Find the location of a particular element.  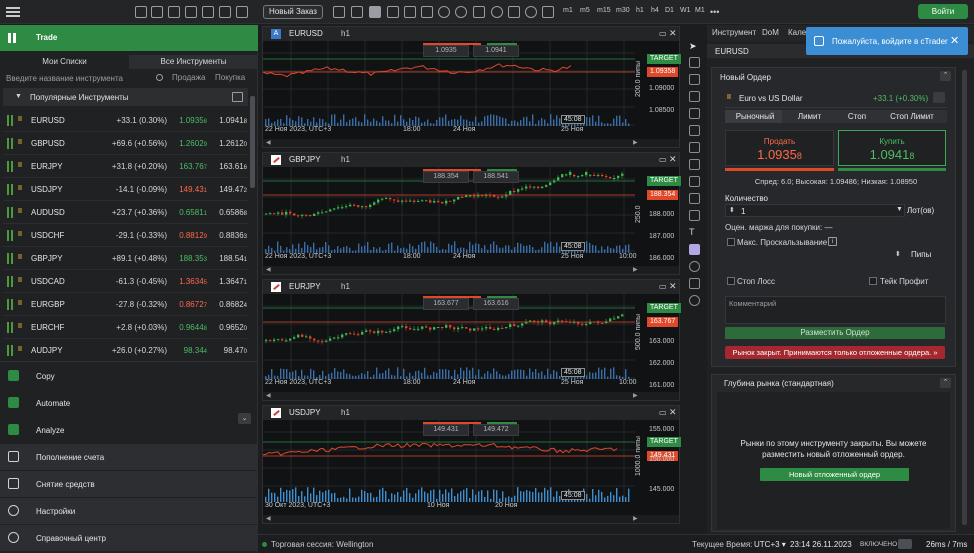

buy-price: 1.36471 is located at coordinates (229, 281).